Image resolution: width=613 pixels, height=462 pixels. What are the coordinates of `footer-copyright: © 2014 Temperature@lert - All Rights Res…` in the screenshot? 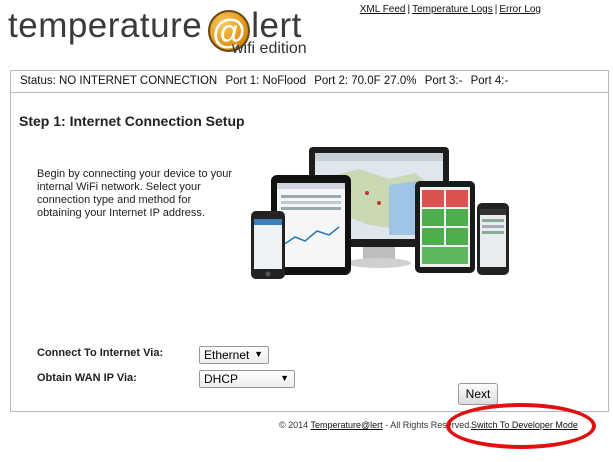 It's located at (375, 425).